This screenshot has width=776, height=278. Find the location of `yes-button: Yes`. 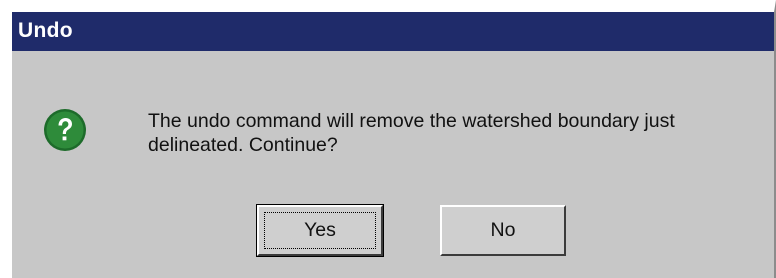

yes-button: Yes is located at coordinates (320, 230).